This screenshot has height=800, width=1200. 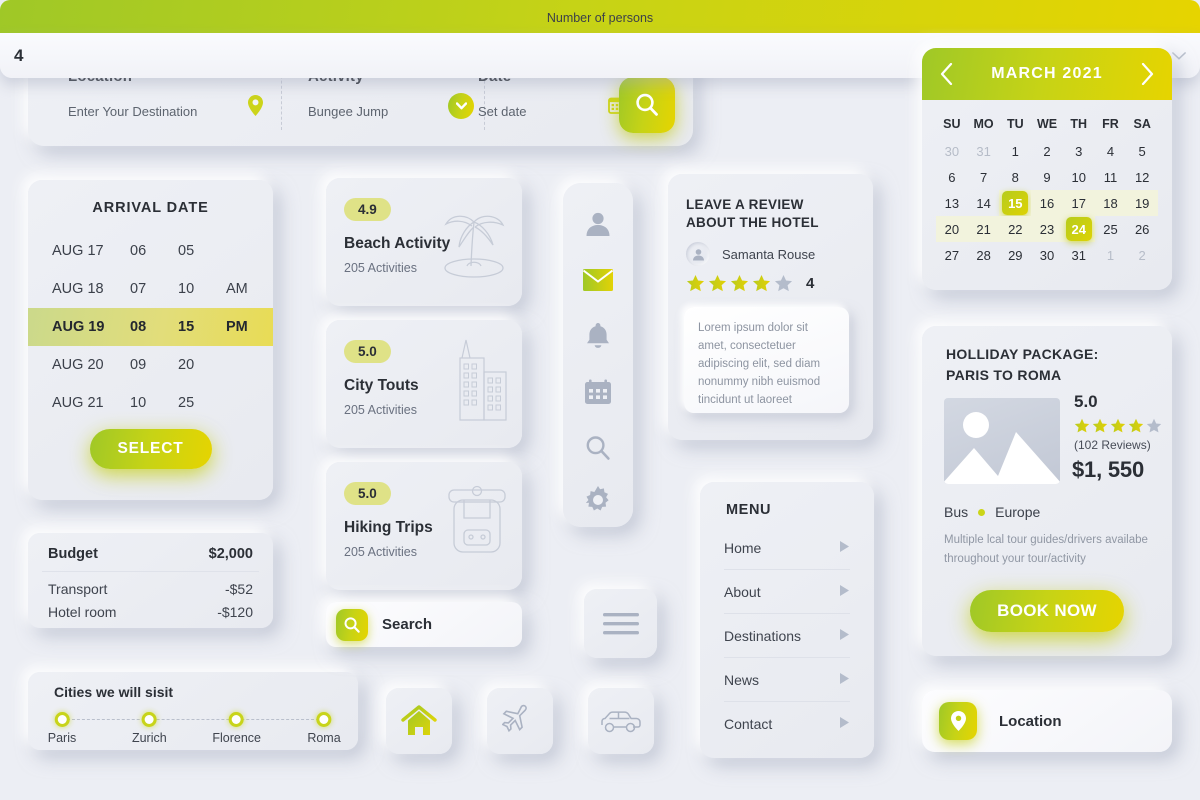 What do you see at coordinates (502, 111) in the screenshot?
I see `search-field-date-value: Set date` at bounding box center [502, 111].